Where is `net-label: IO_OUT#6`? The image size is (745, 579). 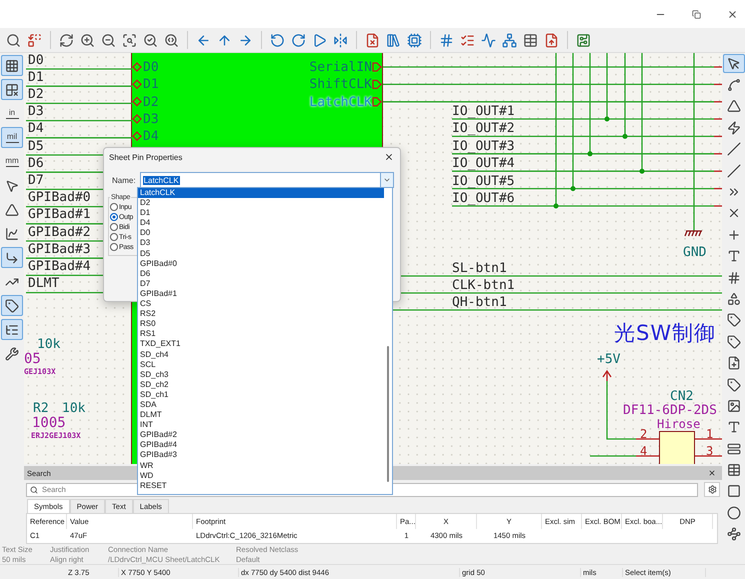 net-label: IO_OUT#6 is located at coordinates (483, 198).